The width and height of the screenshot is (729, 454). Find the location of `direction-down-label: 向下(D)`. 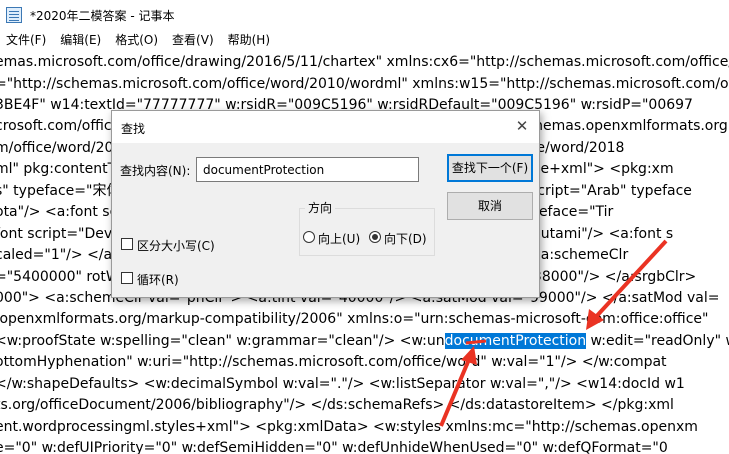

direction-down-label: 向下(D) is located at coordinates (405, 238).